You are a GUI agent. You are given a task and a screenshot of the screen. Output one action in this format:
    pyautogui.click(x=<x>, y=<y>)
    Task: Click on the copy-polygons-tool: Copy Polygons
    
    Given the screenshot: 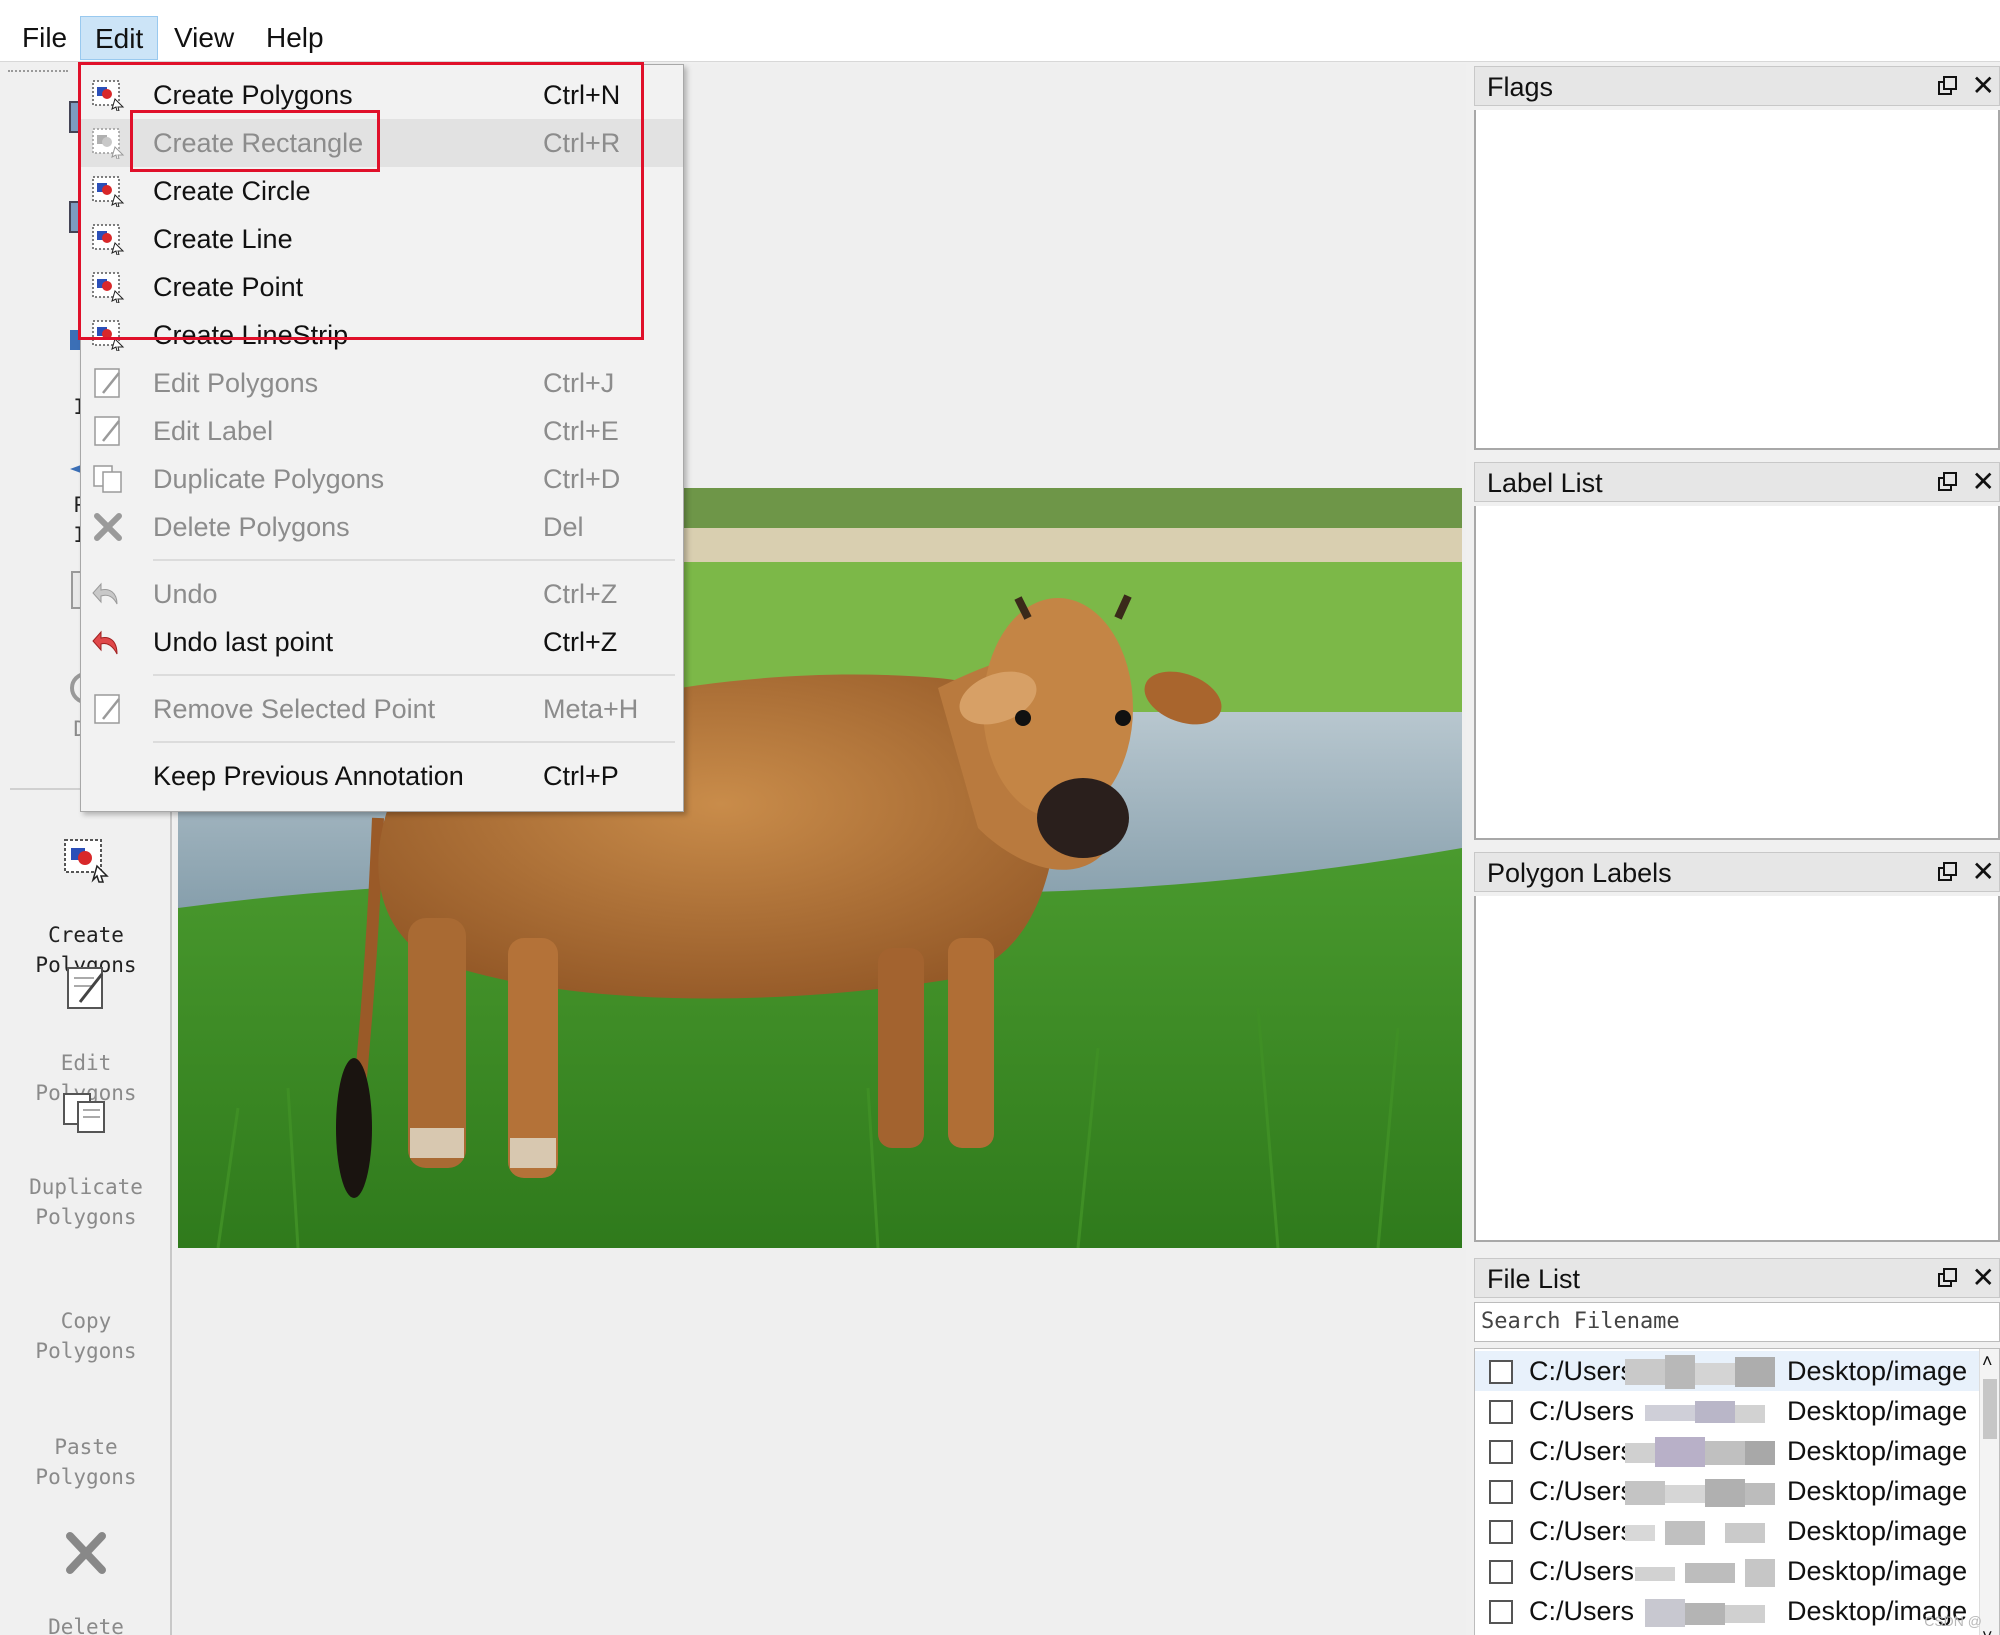 What is the action you would take?
    pyautogui.click(x=86, y=1321)
    